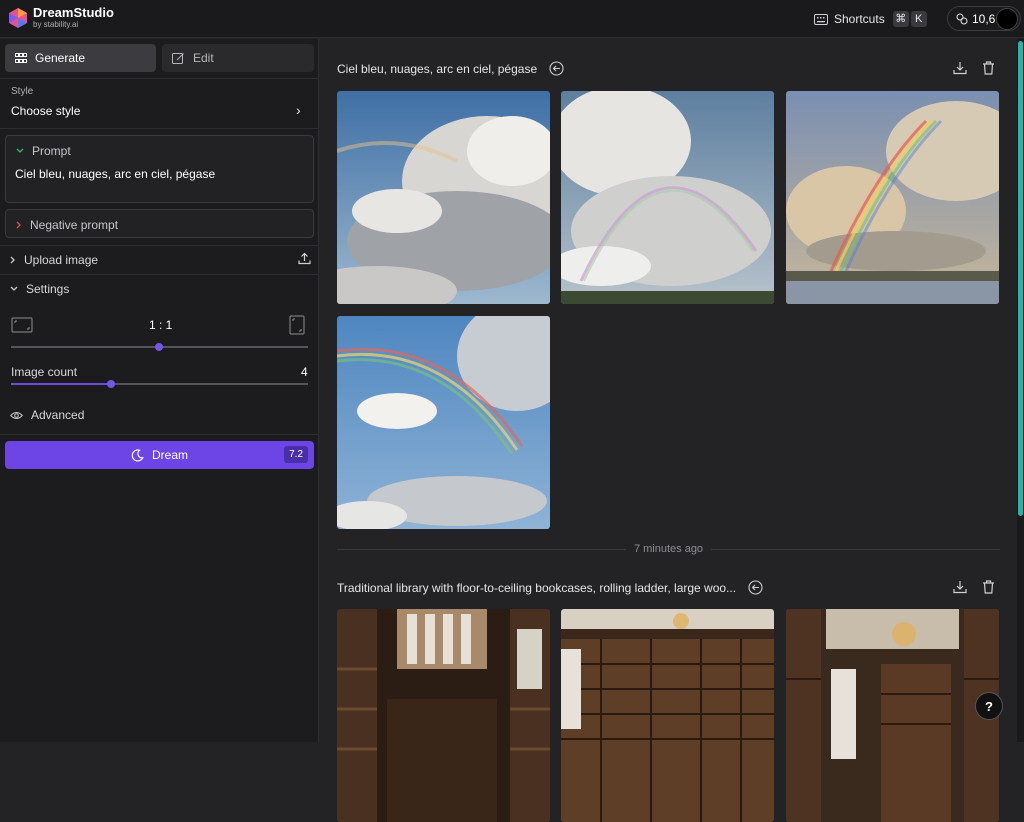 Image resolution: width=1024 pixels, height=822 pixels. What do you see at coordinates (298, 110) in the screenshot?
I see `chevron-right-icon: ›` at bounding box center [298, 110].